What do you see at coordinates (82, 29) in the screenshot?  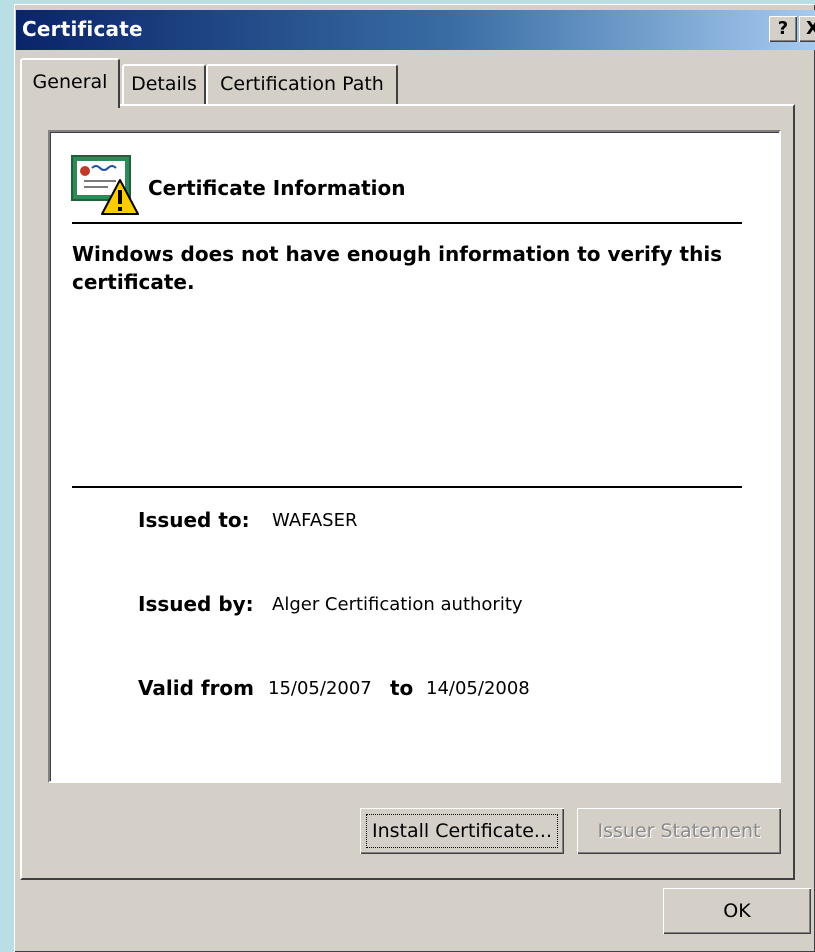 I see `window-title: Certificate` at bounding box center [82, 29].